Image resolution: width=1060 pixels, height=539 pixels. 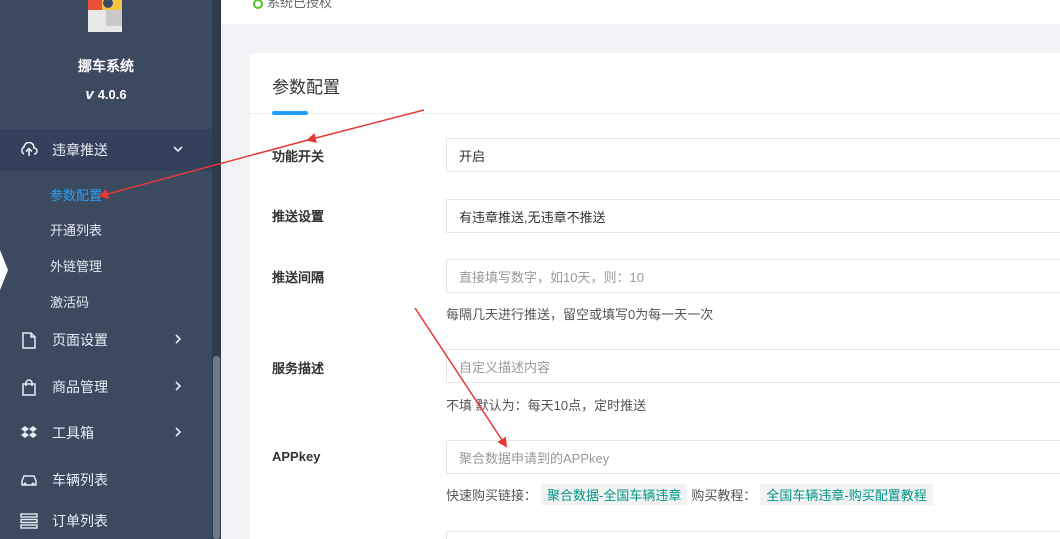 I want to click on push-setting-select: 有违章推送,无违章不推送, so click(x=753, y=216).